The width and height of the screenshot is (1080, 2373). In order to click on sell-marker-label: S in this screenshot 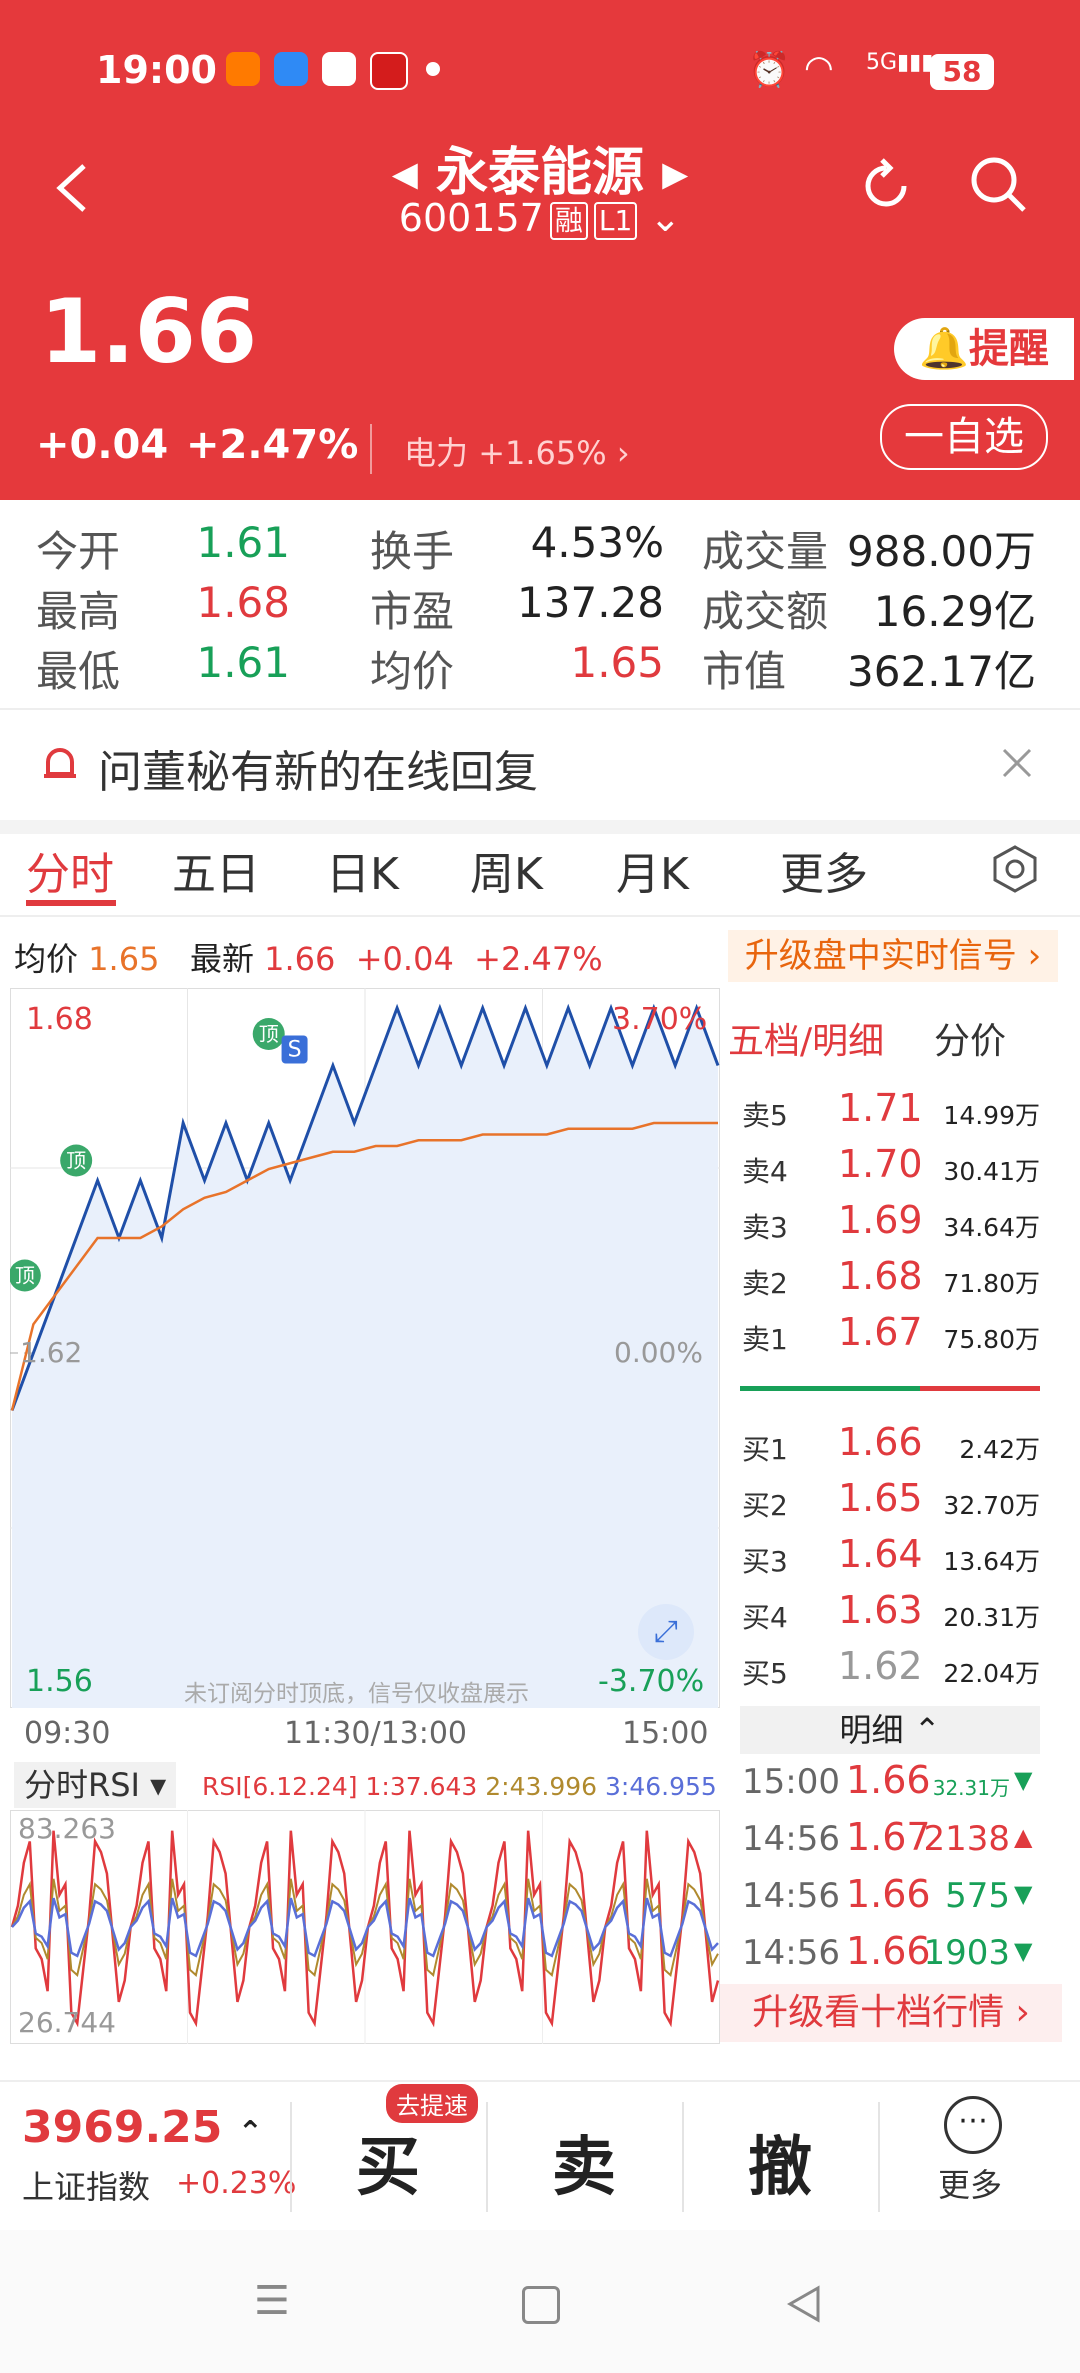, I will do `click(295, 1050)`.